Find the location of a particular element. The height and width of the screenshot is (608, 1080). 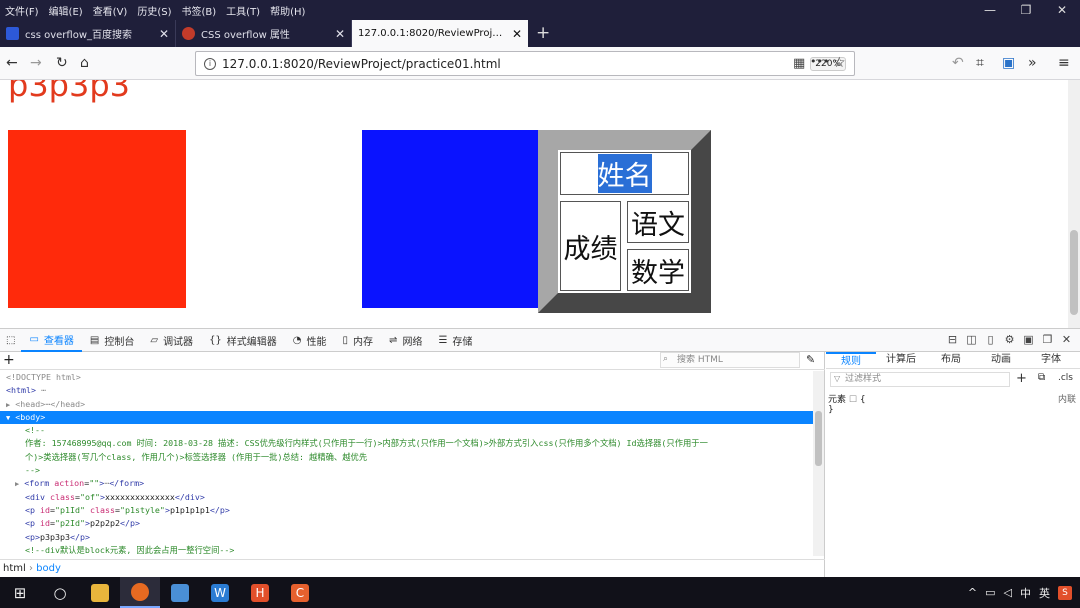

page-actions-icon: ••• is located at coordinates (819, 61).